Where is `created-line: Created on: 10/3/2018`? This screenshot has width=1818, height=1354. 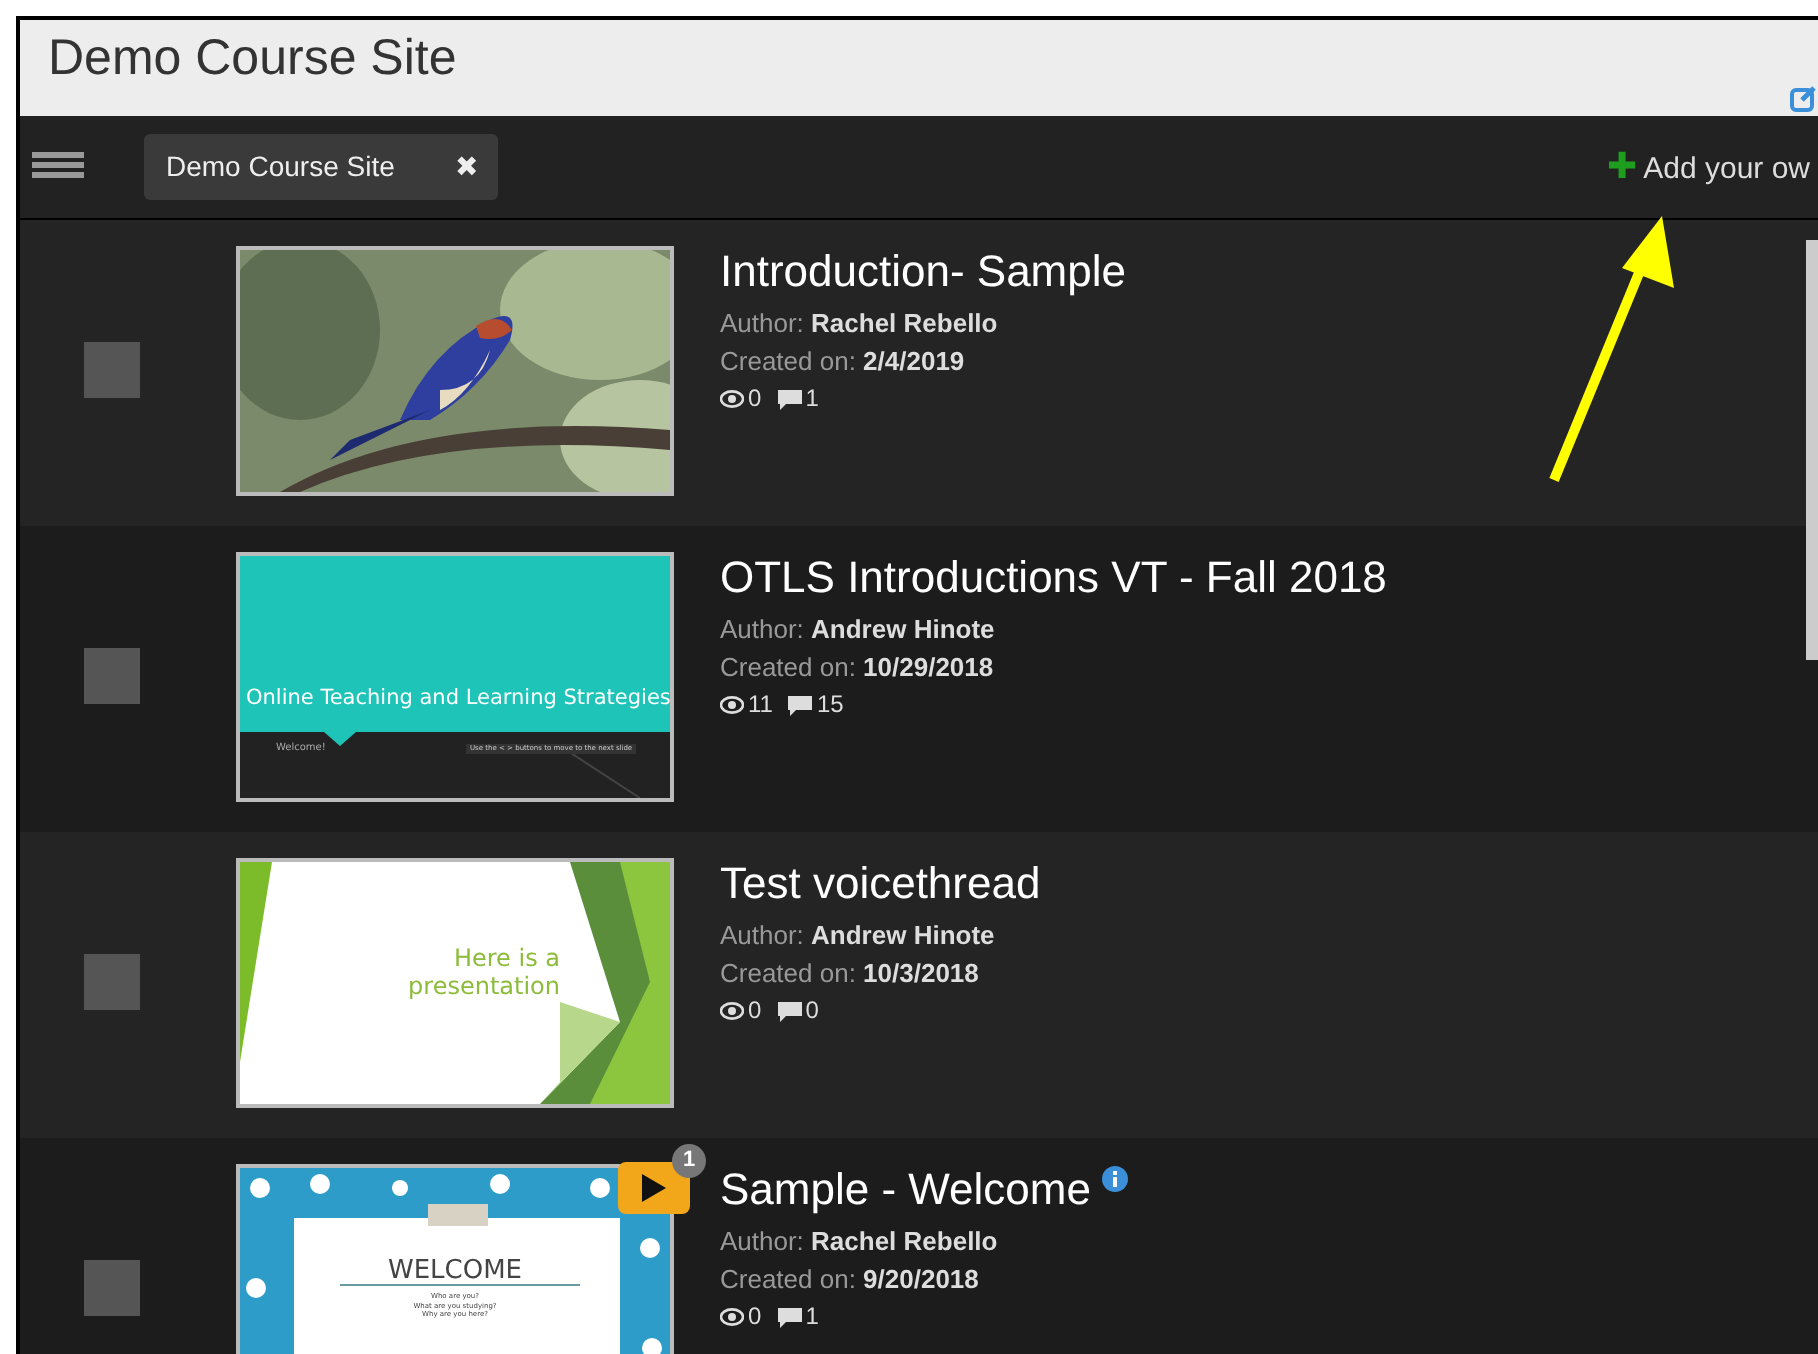 created-line: Created on: 10/3/2018 is located at coordinates (850, 974).